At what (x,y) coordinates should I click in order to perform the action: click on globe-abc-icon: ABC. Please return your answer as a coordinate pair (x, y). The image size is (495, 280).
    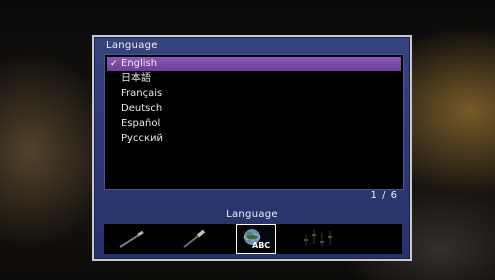
    Looking at the image, I should click on (256, 239).